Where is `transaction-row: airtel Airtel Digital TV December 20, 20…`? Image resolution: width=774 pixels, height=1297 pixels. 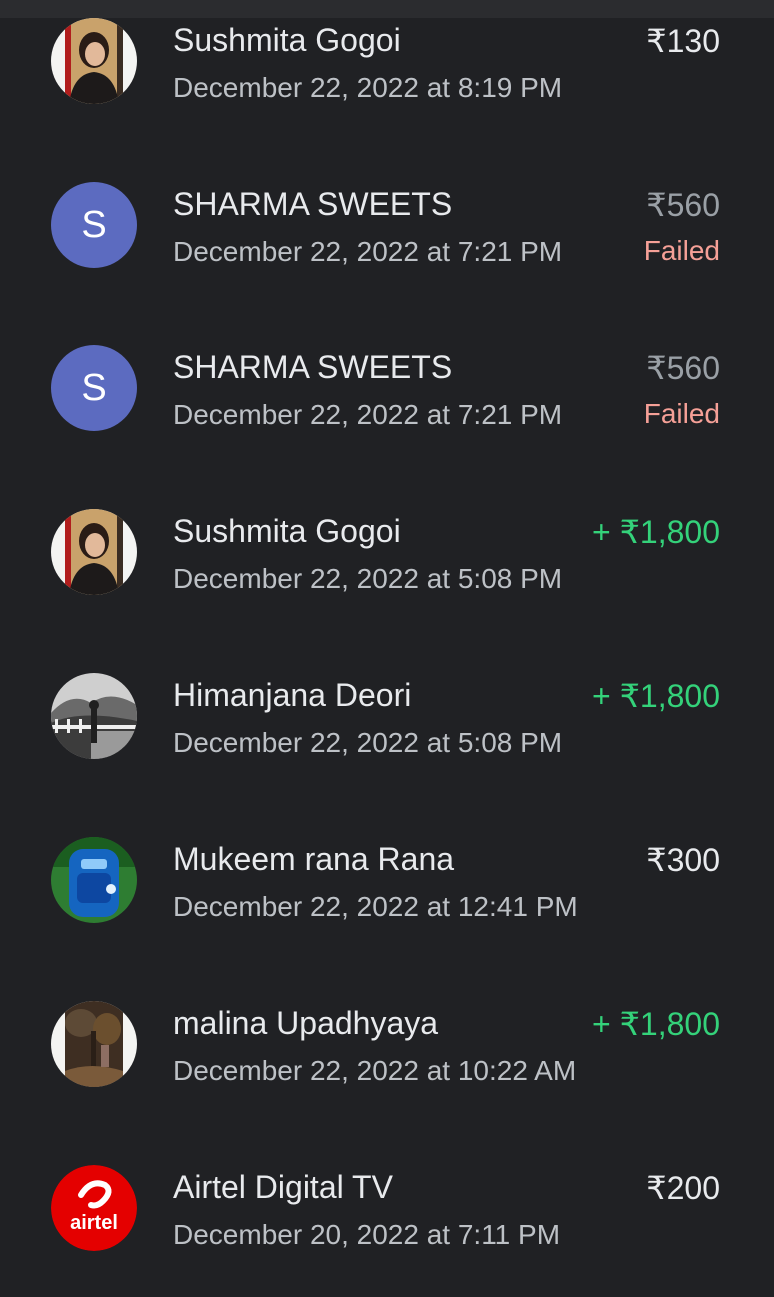
transaction-row: airtel Airtel Digital TV December 20, 20… is located at coordinates (387, 1222).